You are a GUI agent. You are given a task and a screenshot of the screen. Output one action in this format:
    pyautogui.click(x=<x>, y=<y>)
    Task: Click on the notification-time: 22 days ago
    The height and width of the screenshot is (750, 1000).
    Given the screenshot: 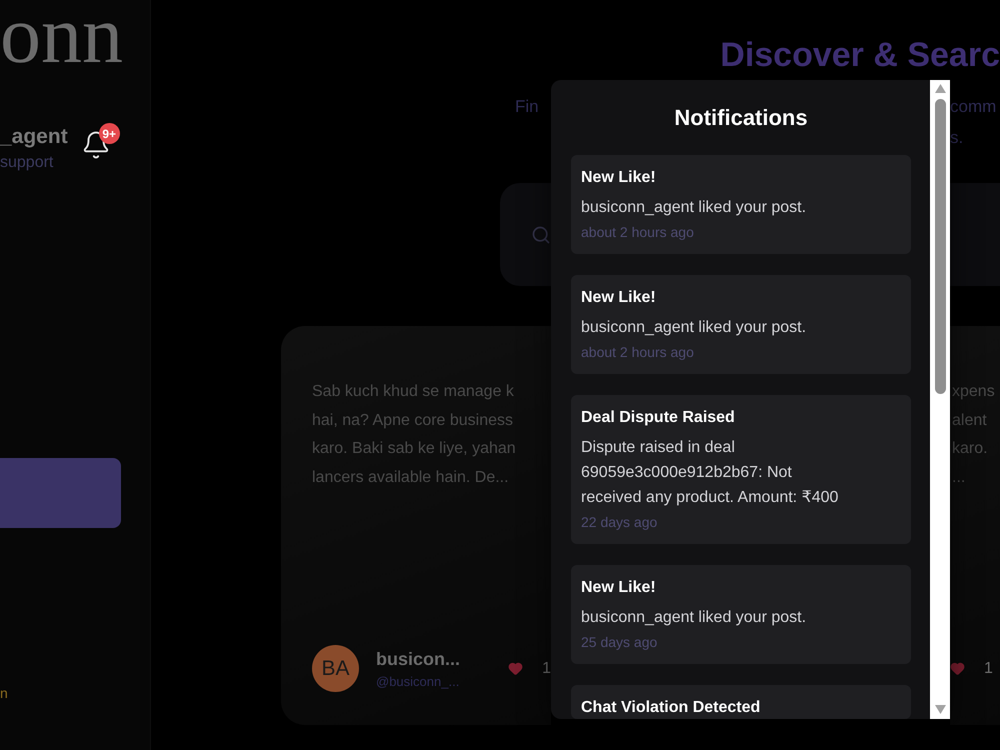 What is the action you would take?
    pyautogui.click(x=619, y=522)
    